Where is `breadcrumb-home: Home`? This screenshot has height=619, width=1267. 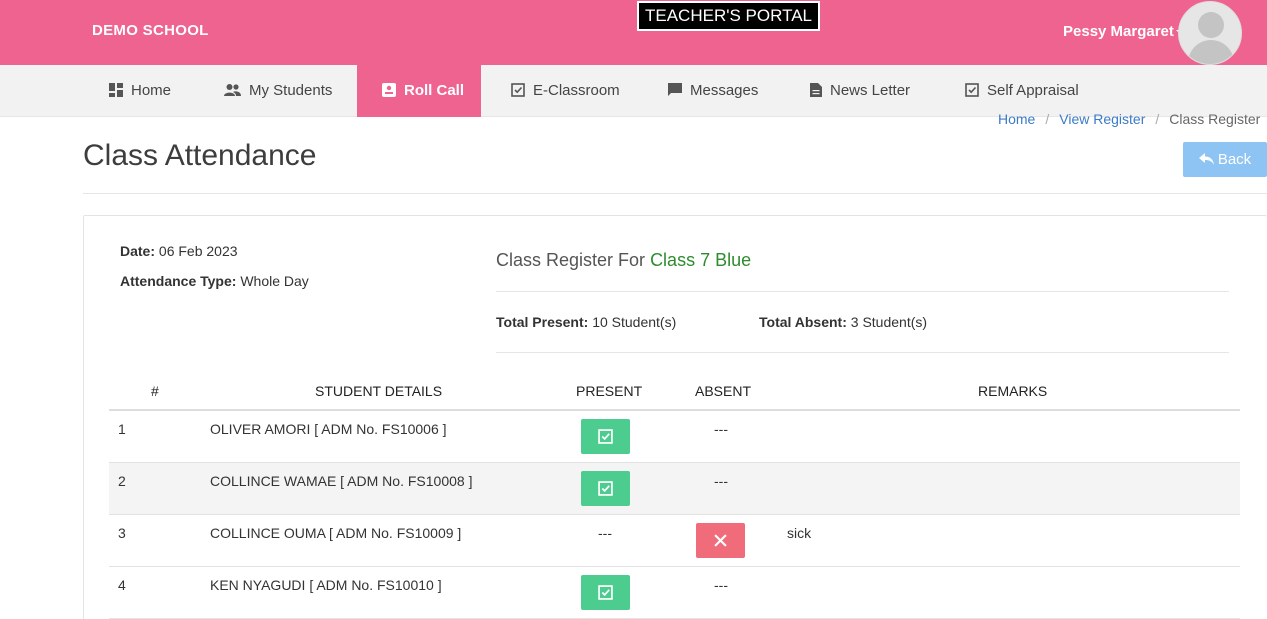
breadcrumb-home: Home is located at coordinates (1016, 119).